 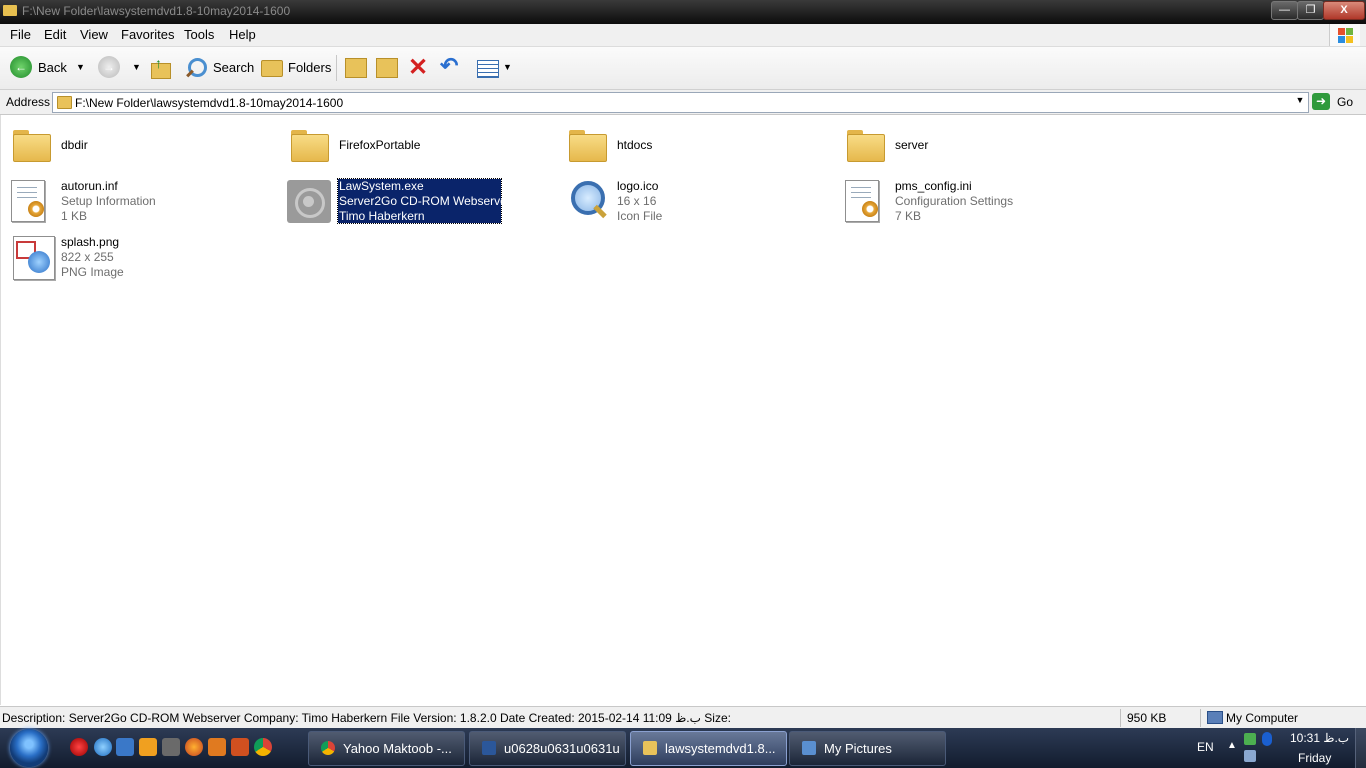 I want to click on delete-icon: ✕, so click(x=418, y=67).